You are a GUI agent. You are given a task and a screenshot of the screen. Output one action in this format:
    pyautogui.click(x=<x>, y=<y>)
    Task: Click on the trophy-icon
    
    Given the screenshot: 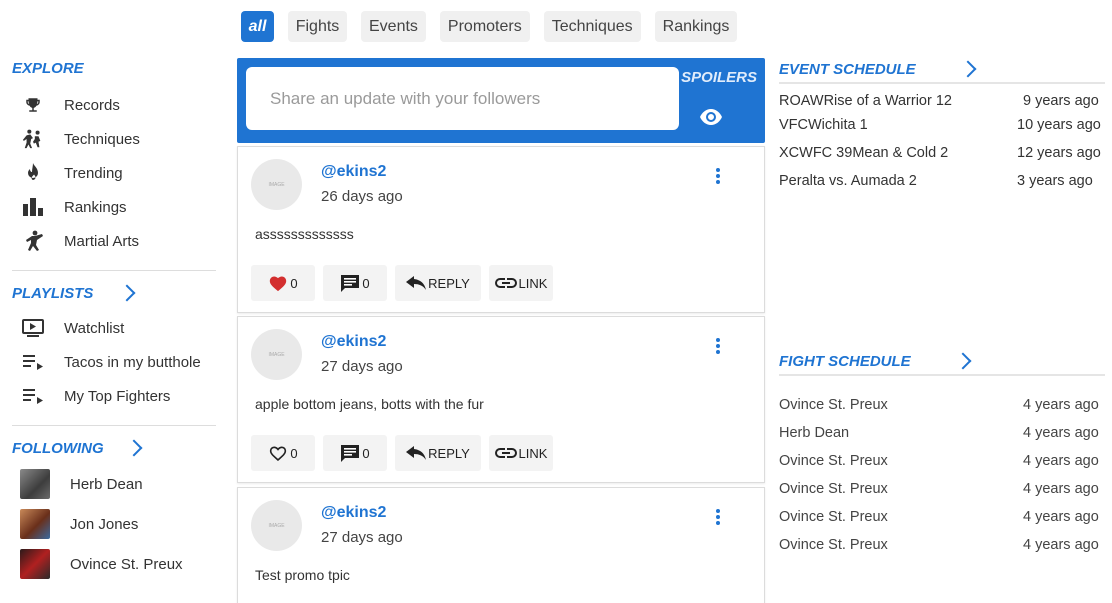 What is the action you would take?
    pyautogui.click(x=33, y=105)
    